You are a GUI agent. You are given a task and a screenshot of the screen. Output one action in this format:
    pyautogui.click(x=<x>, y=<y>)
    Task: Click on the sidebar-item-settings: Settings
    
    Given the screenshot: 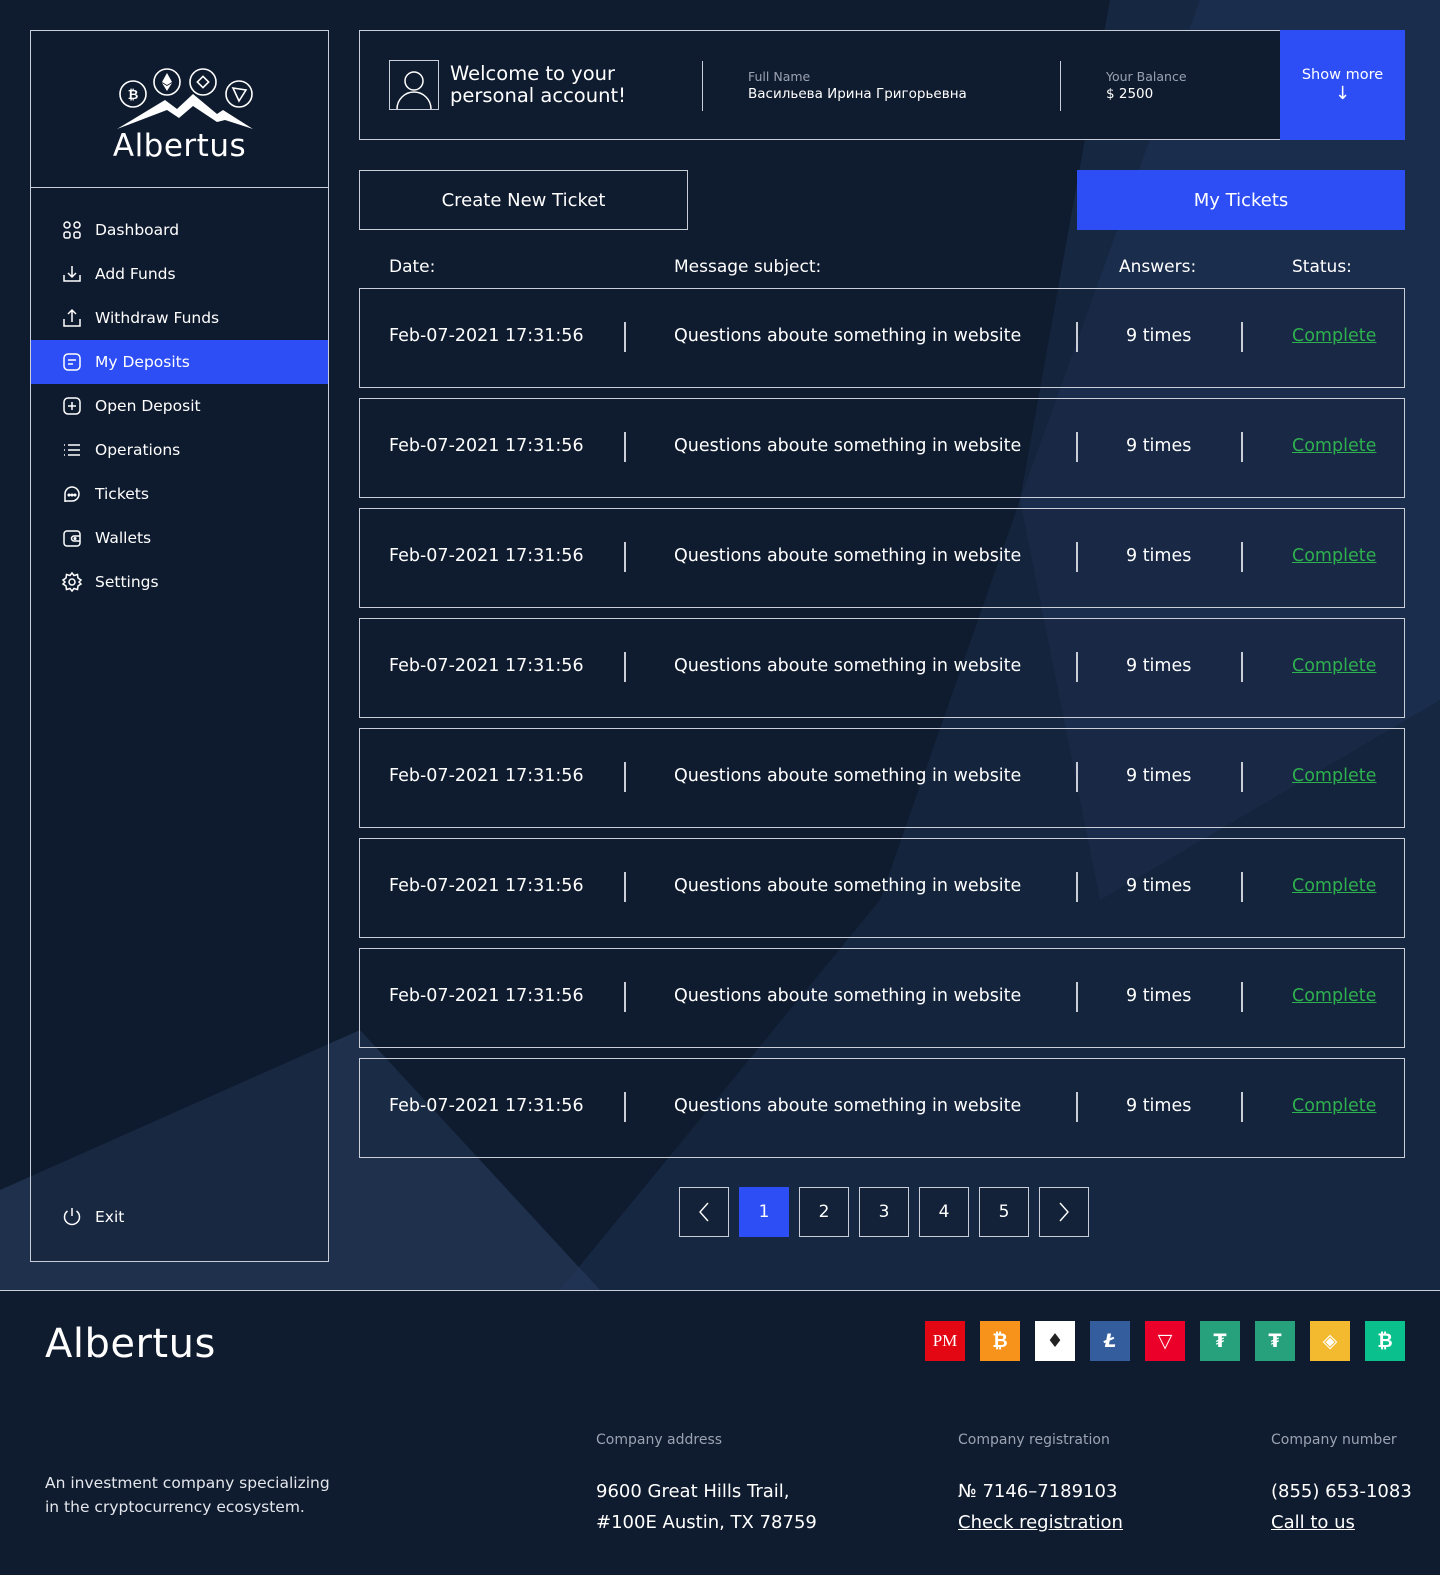 What is the action you would take?
    pyautogui.click(x=179, y=582)
    